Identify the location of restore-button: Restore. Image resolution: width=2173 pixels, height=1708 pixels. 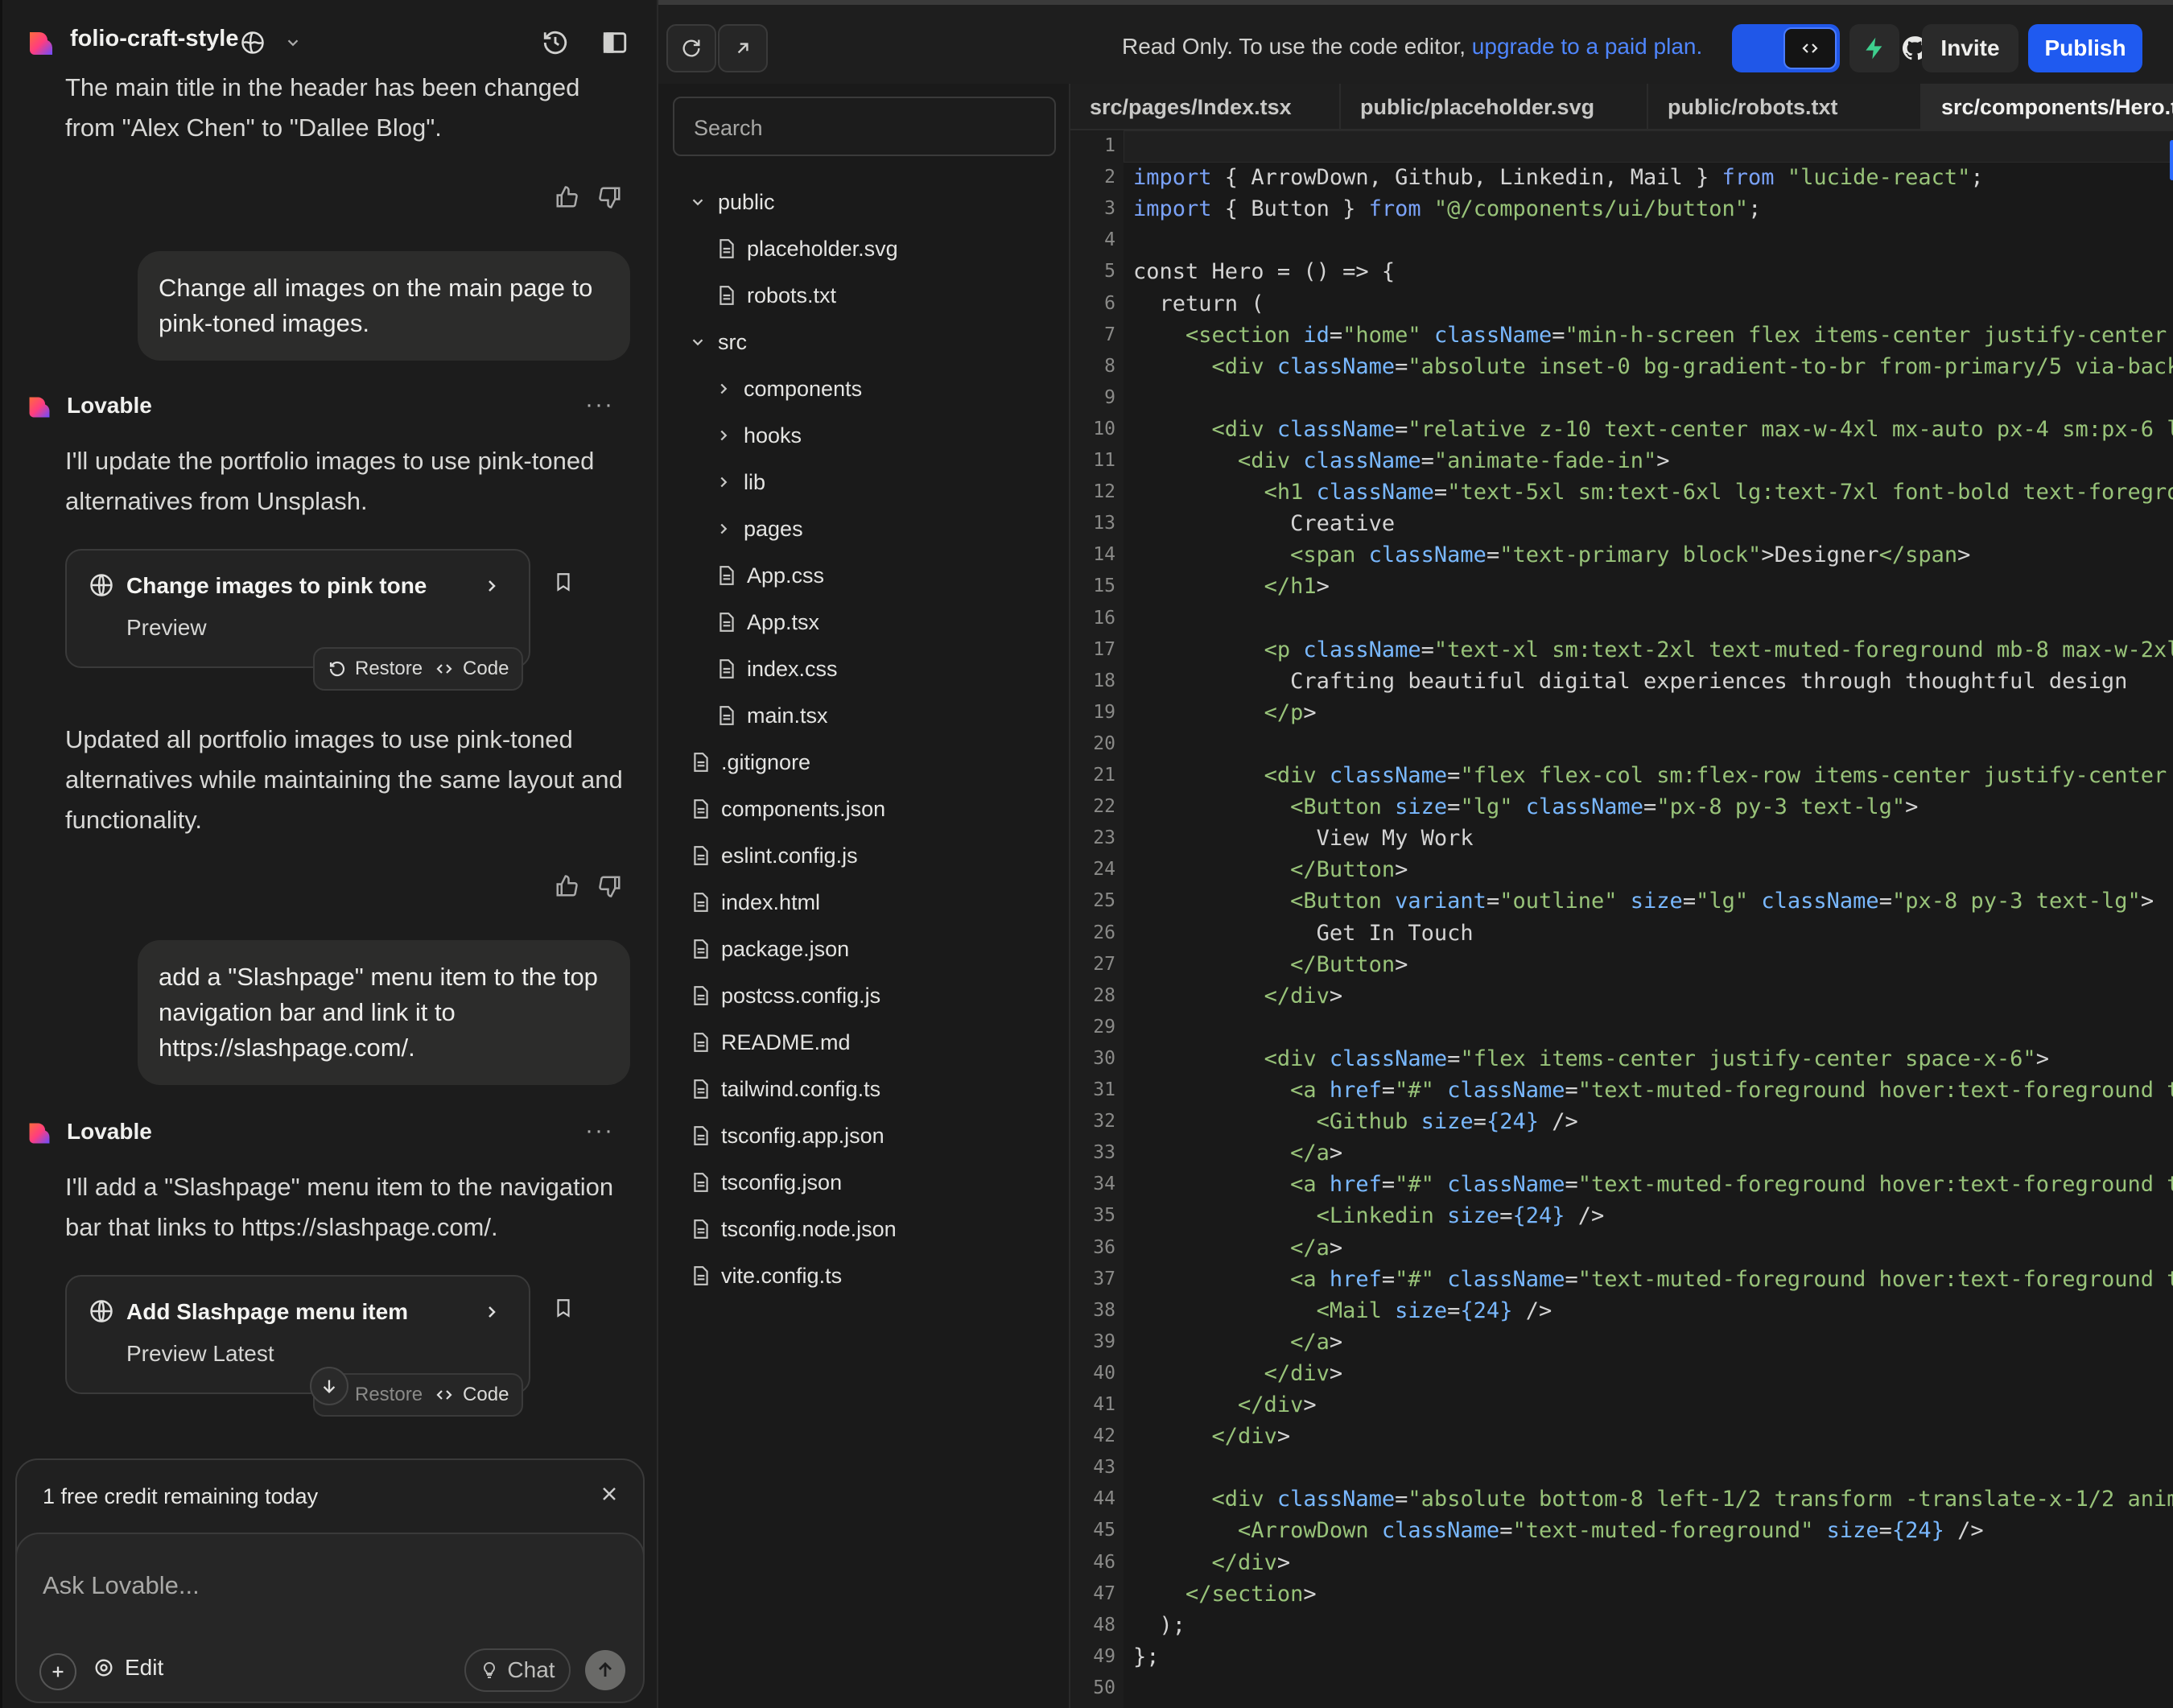
(375, 669).